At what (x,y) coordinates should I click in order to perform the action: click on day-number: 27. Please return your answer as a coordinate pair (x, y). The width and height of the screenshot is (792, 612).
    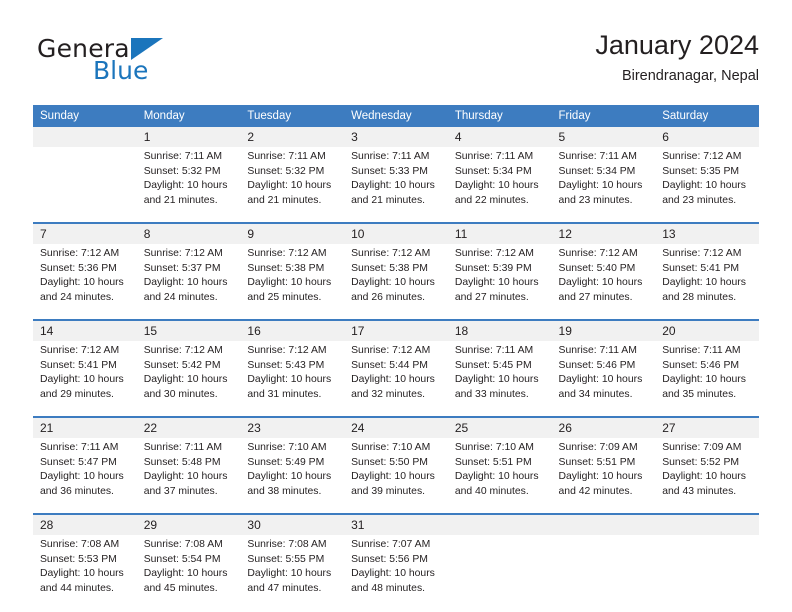
    Looking at the image, I should click on (707, 427).